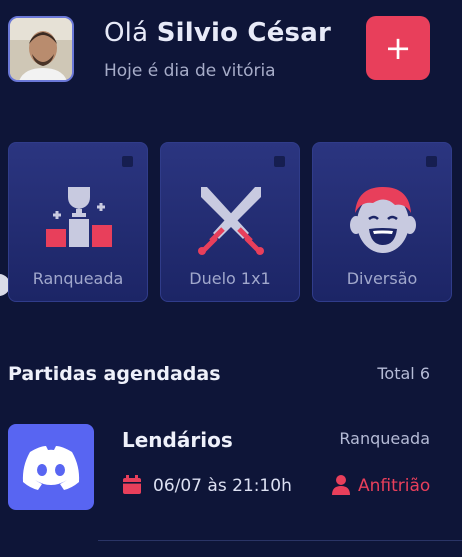  I want to click on avatar, so click(41, 49).